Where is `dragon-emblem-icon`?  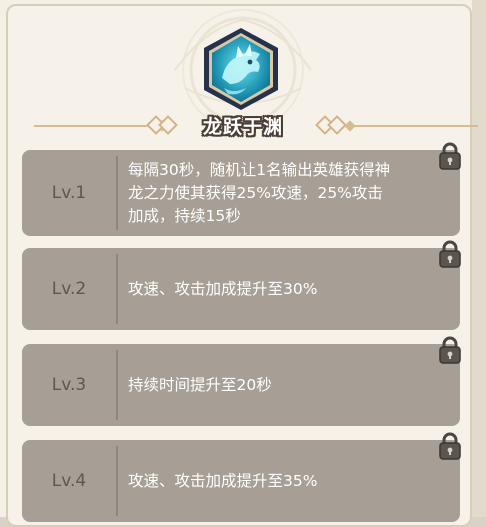
dragon-emblem-icon is located at coordinates (241, 69).